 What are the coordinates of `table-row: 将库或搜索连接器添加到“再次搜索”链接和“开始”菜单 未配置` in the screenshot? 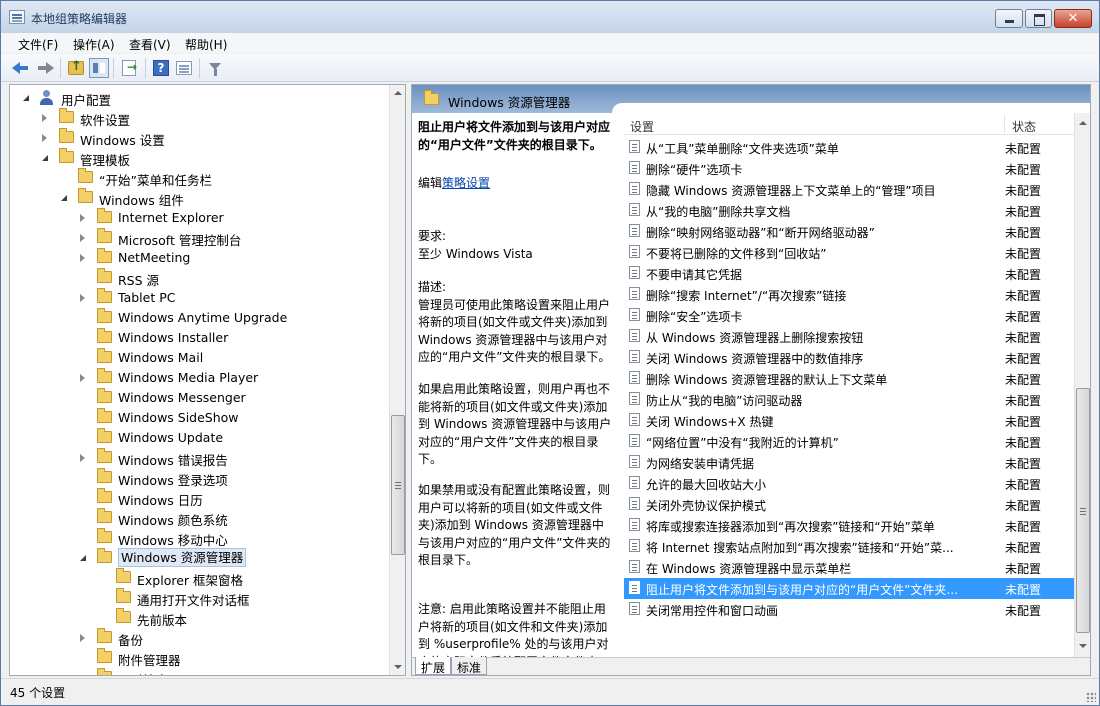 It's located at (849, 525).